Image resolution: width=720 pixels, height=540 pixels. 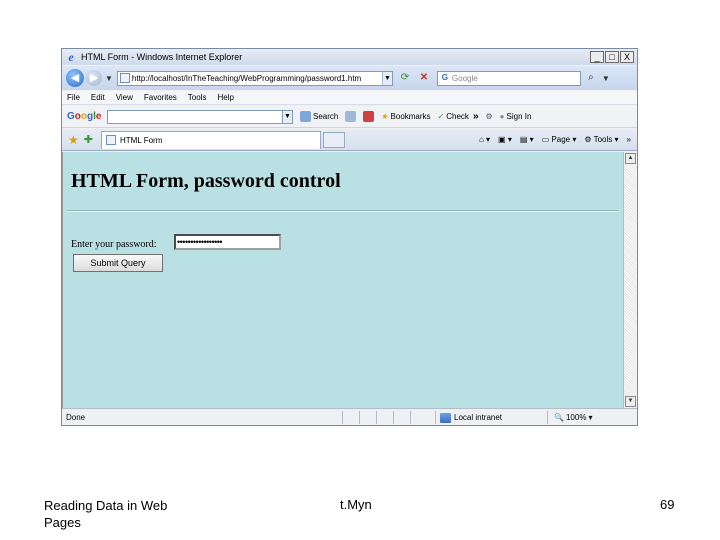 I want to click on status-bar: Done Local intranet 🔍 100% ▾, so click(x=349, y=416).